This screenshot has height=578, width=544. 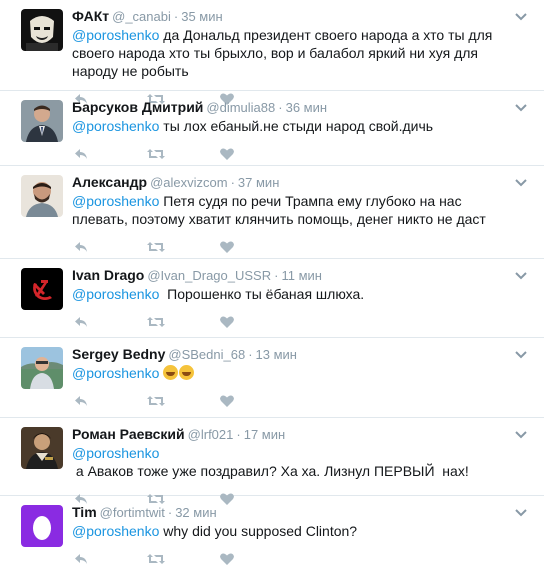 What do you see at coordinates (211, 434) in the screenshot?
I see `username: @lrf021` at bounding box center [211, 434].